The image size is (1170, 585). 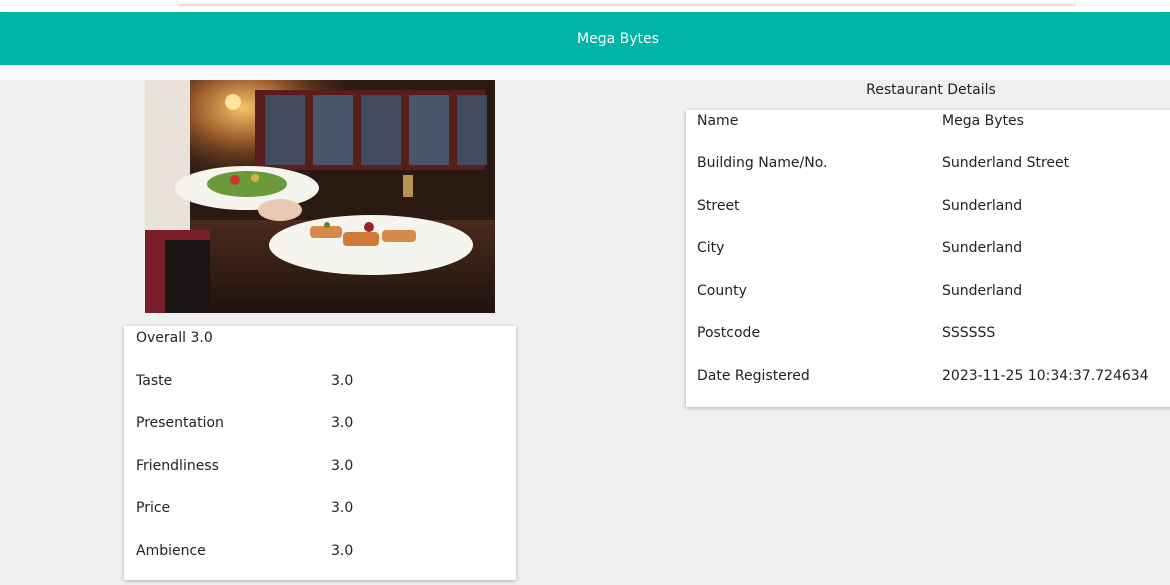 I want to click on rating-label-taste: Taste, so click(x=154, y=381).